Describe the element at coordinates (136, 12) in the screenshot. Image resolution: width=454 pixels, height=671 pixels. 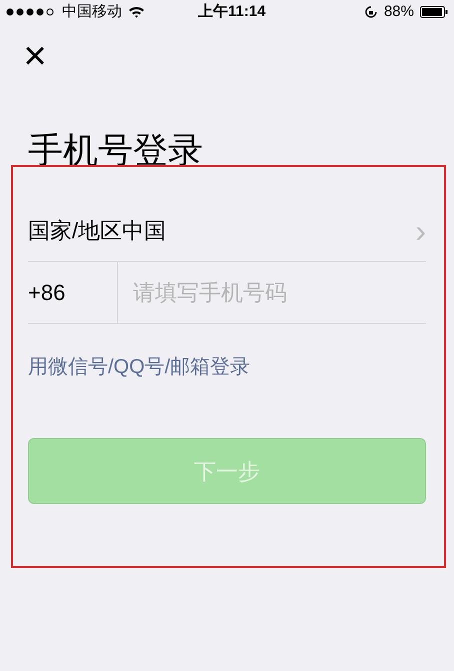
I see `wifi-icon` at that location.